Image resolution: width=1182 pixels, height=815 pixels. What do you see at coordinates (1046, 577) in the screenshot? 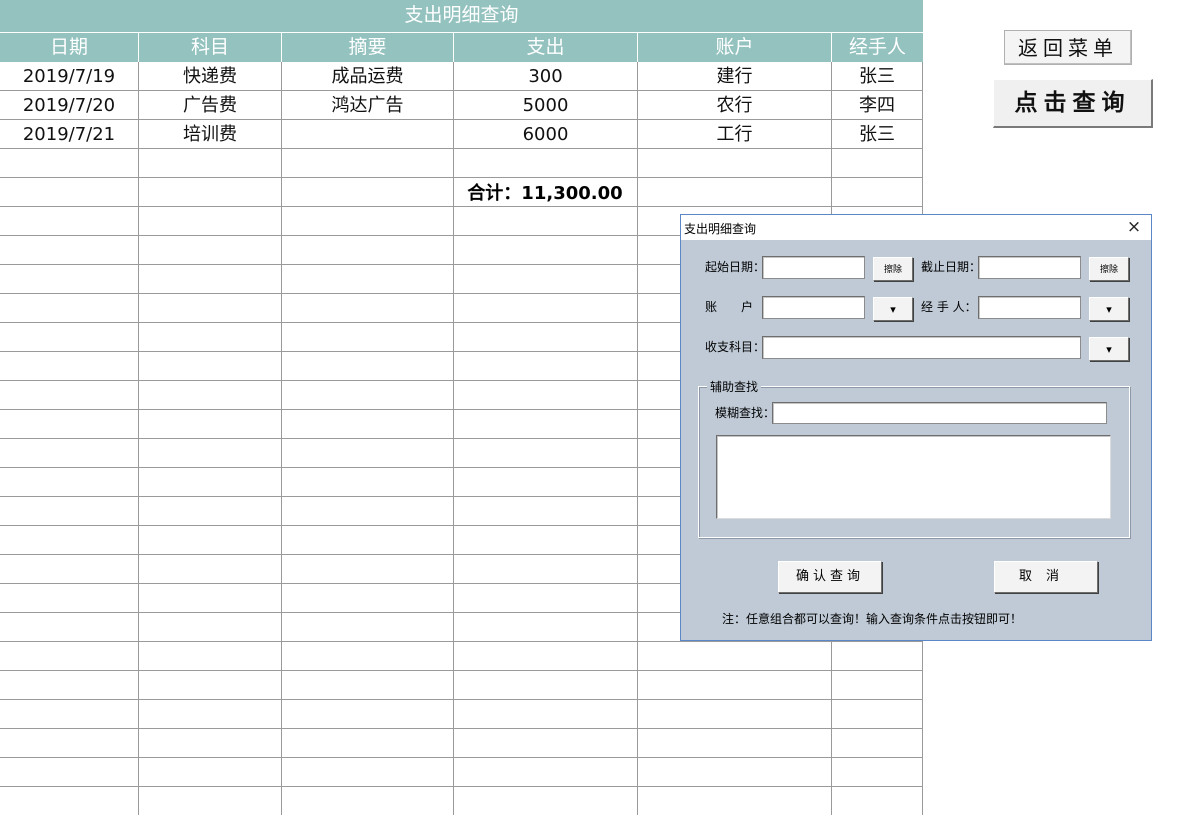
I see `cancel-button: 取消` at bounding box center [1046, 577].